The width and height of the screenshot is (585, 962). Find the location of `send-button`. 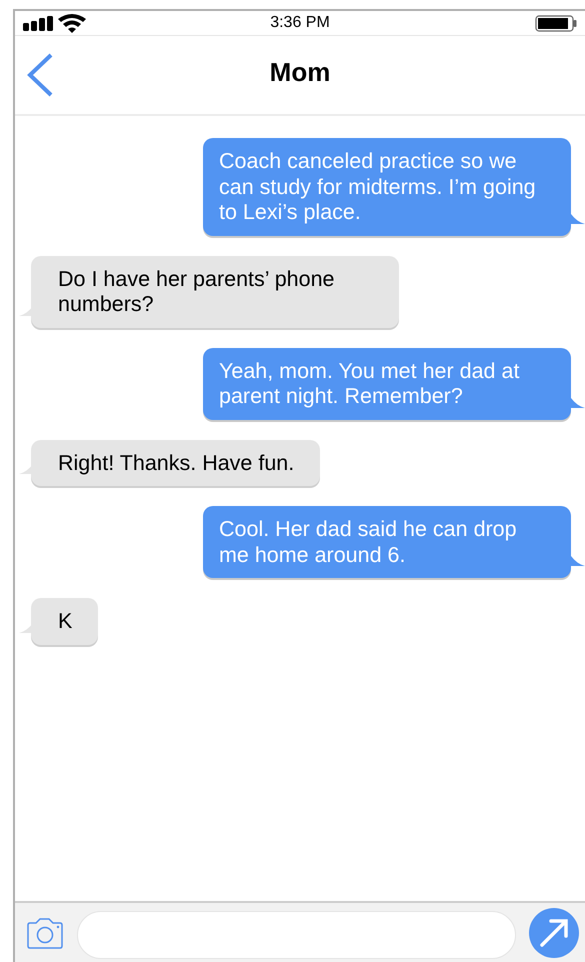

send-button is located at coordinates (554, 933).